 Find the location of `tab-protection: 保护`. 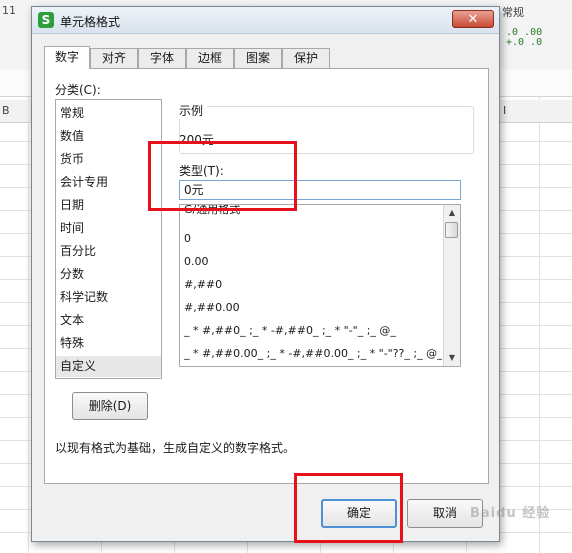

tab-protection: 保护 is located at coordinates (306, 58).